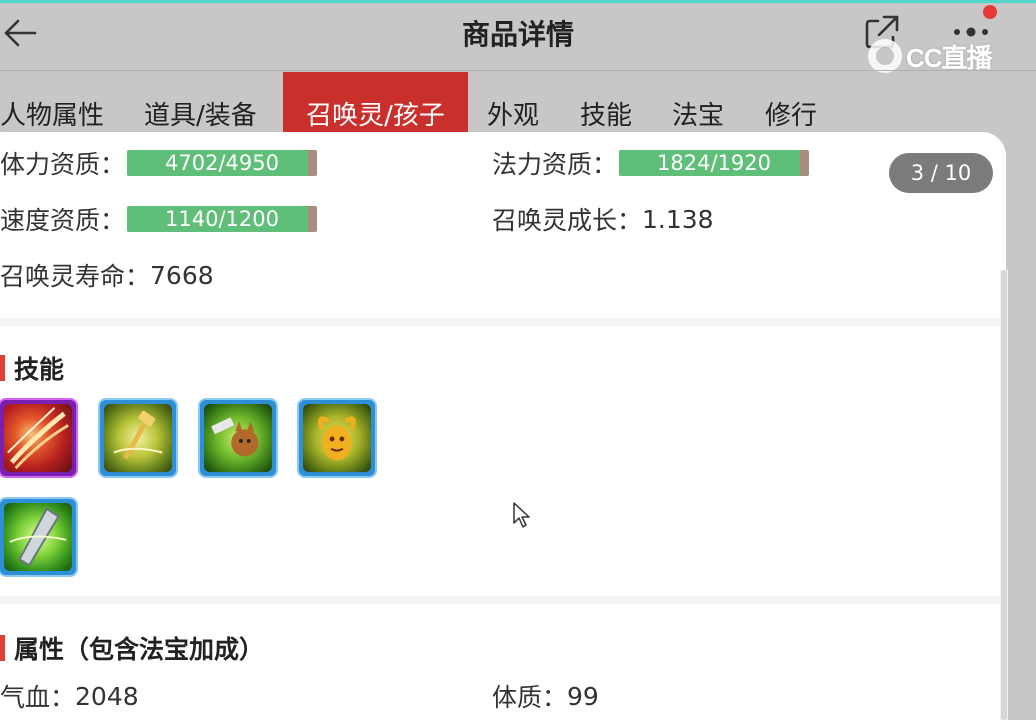 Image resolution: width=1036 pixels, height=720 pixels. I want to click on stat-label: 召唤灵成长：, so click(567, 220).